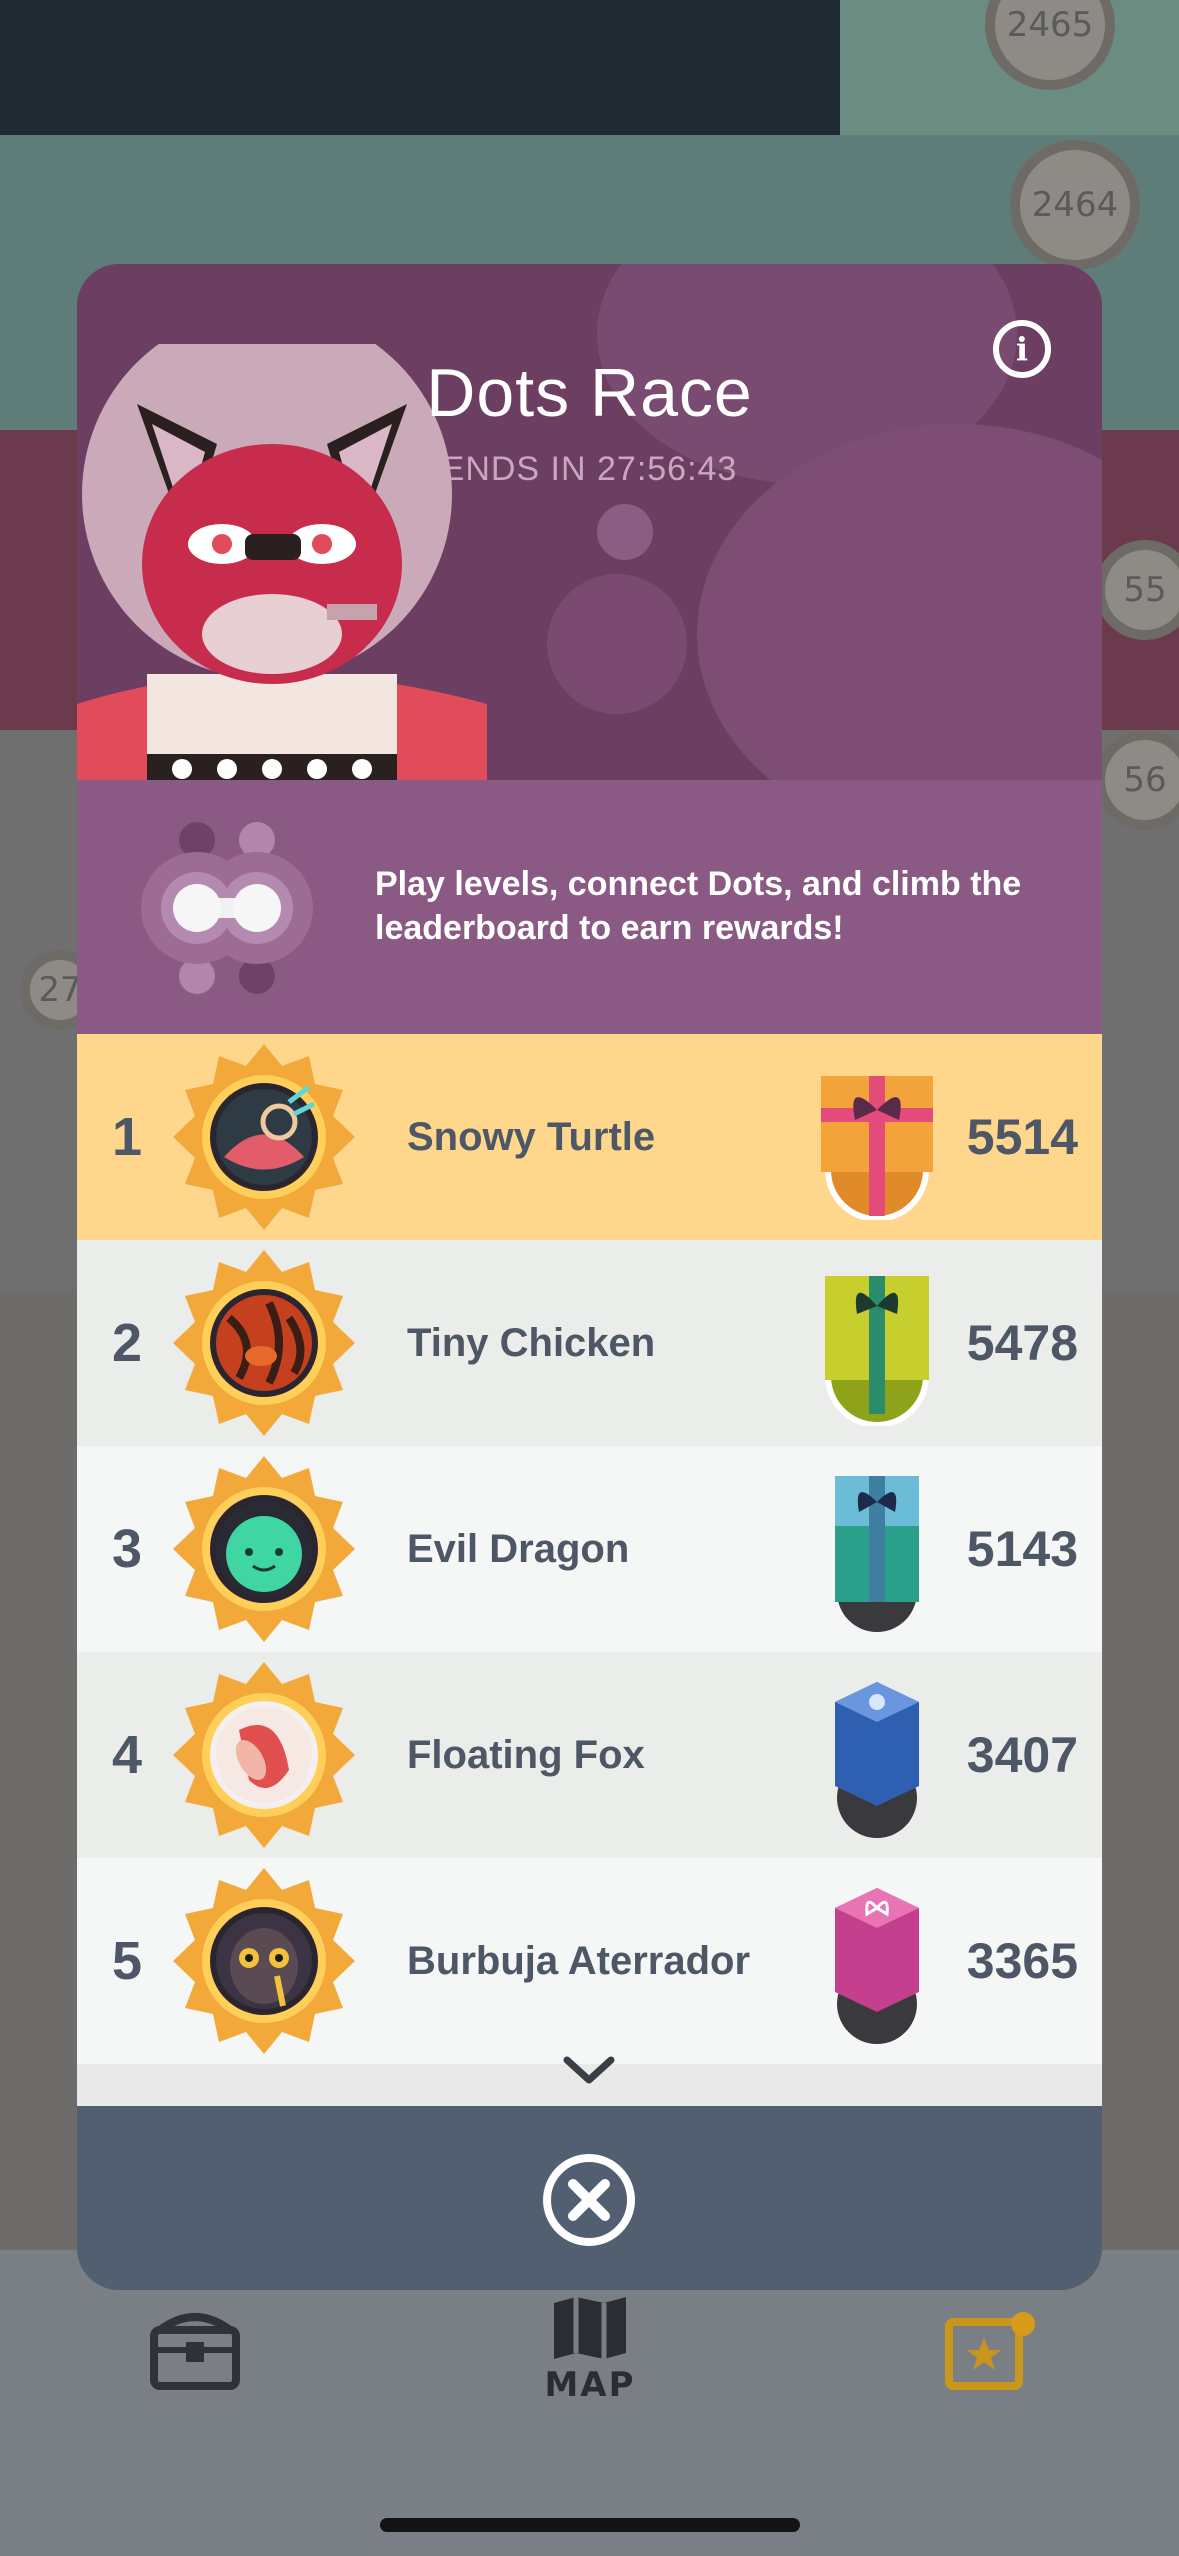  I want to click on player-name: Floating Fox, so click(526, 1755).